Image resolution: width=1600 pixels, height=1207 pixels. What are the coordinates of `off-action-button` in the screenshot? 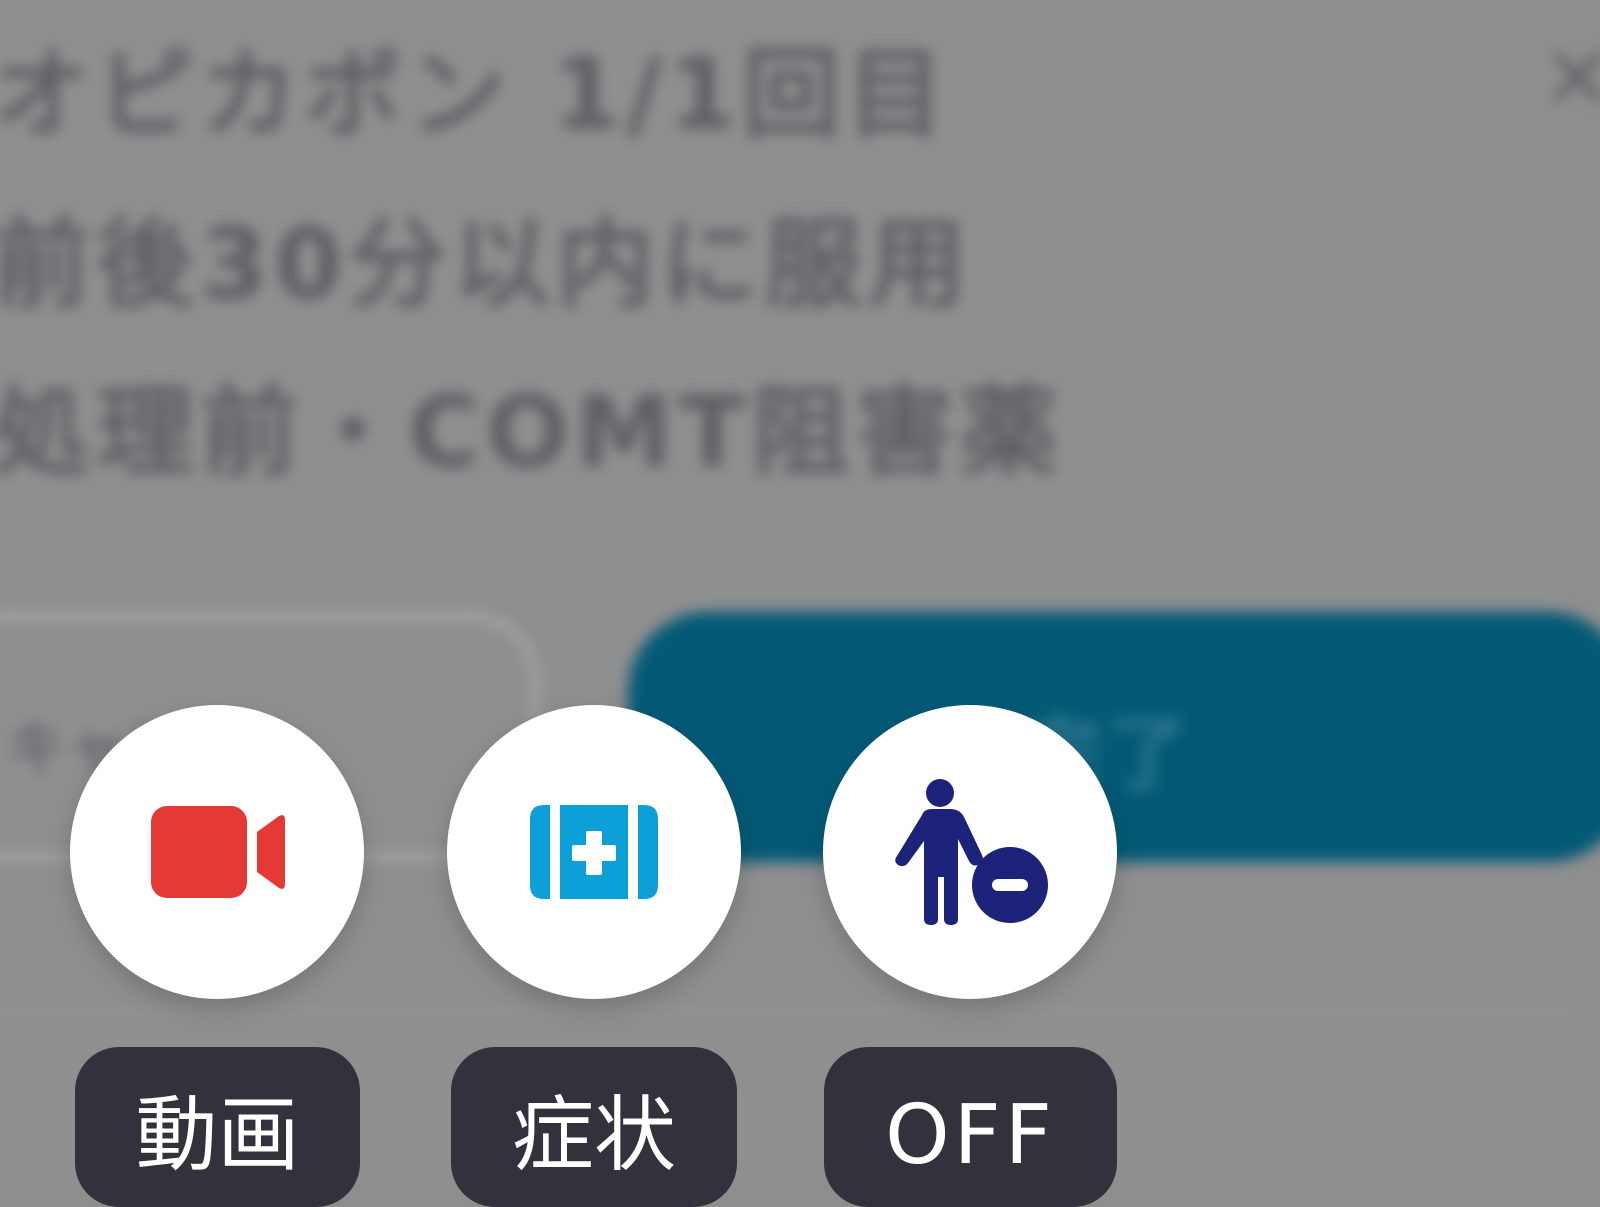 It's located at (970, 852).